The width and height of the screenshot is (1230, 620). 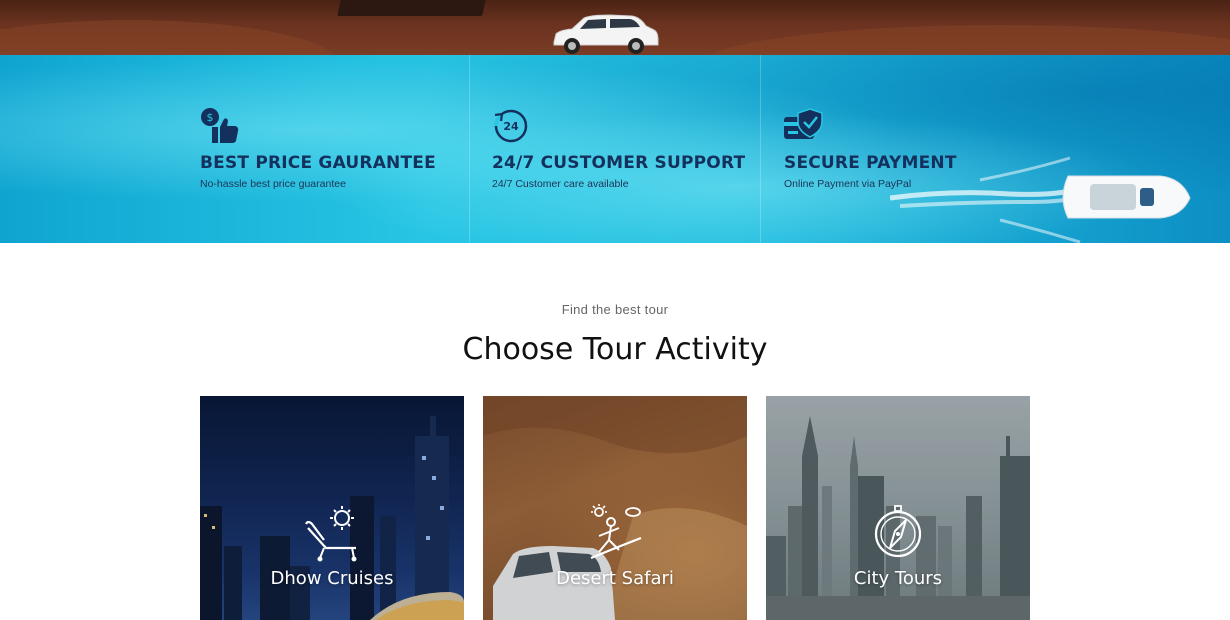 What do you see at coordinates (619, 163) in the screenshot?
I see `feature-title: 24/7 CUSTOMER SUPPORT` at bounding box center [619, 163].